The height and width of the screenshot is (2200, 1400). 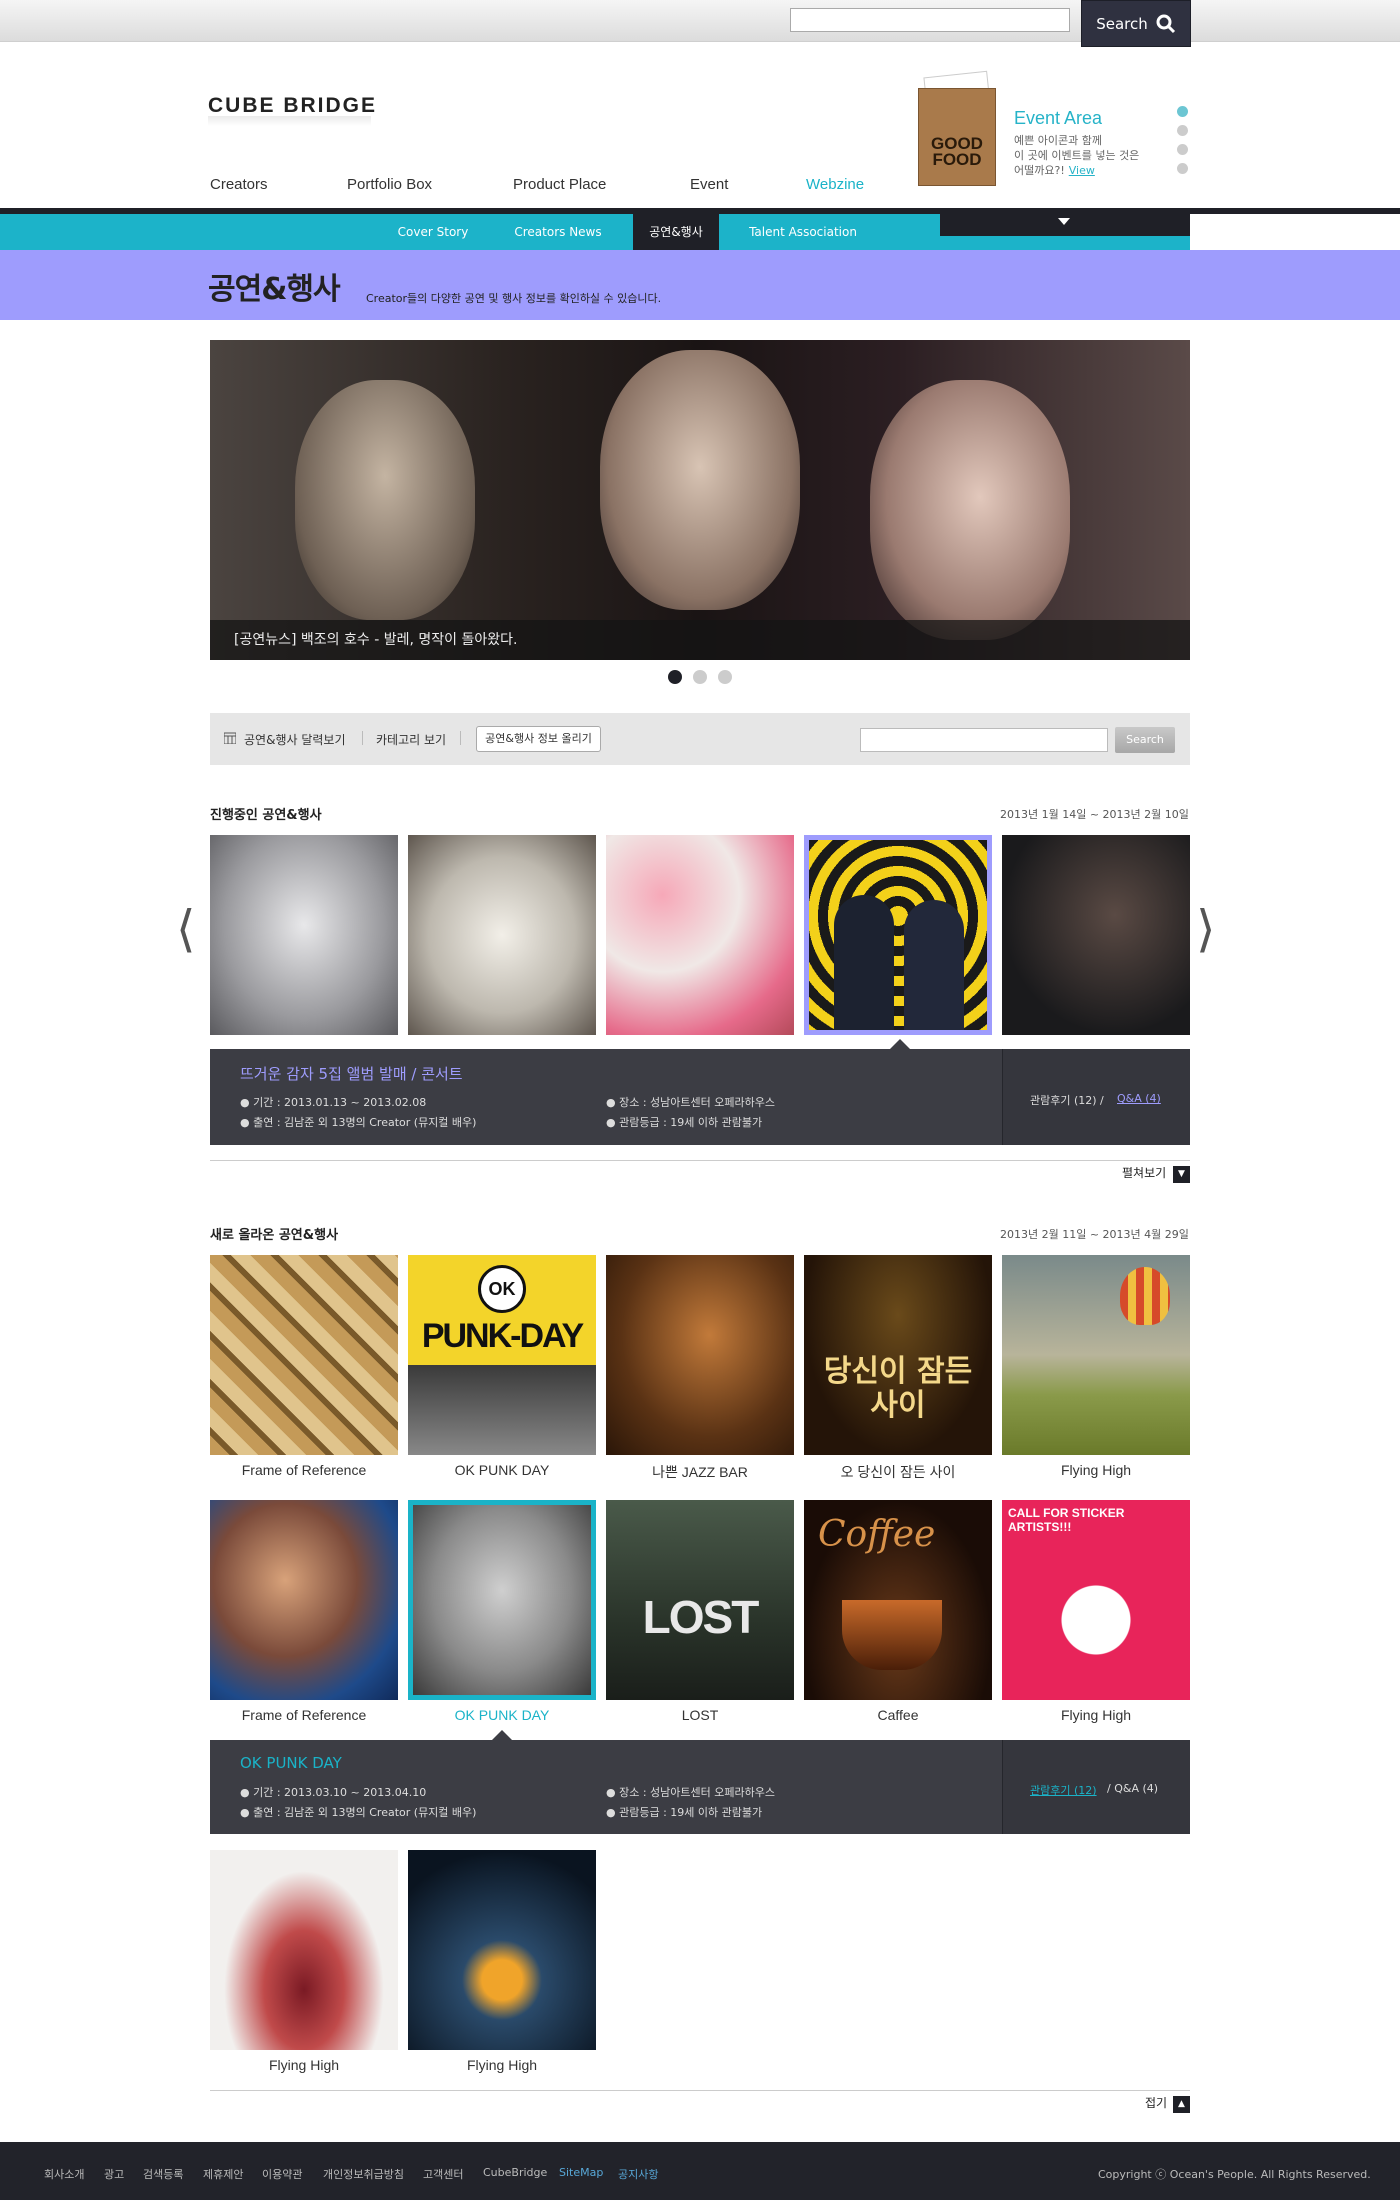 I want to click on thumb-duo-selected, so click(x=898, y=935).